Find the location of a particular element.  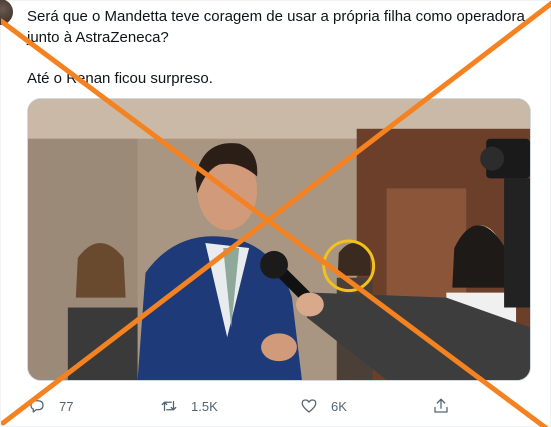

share-button is located at coordinates (441, 406).